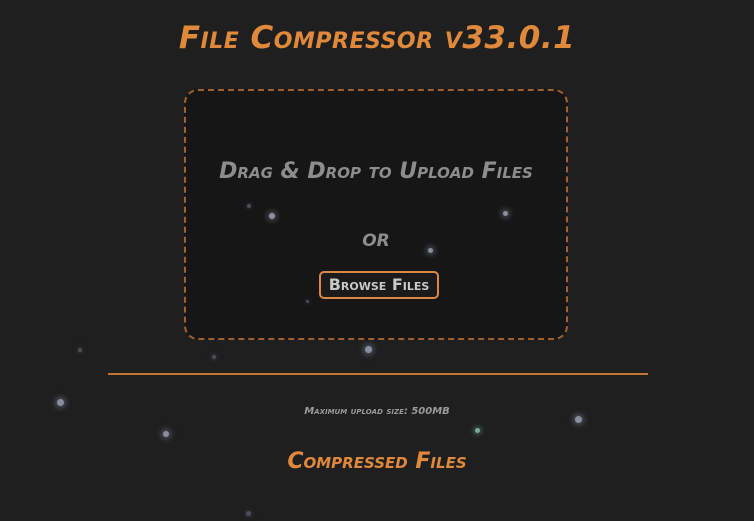 Image resolution: width=754 pixels, height=521 pixels. Describe the element at coordinates (379, 285) in the screenshot. I see `browse-files-button: Browse Files` at that location.